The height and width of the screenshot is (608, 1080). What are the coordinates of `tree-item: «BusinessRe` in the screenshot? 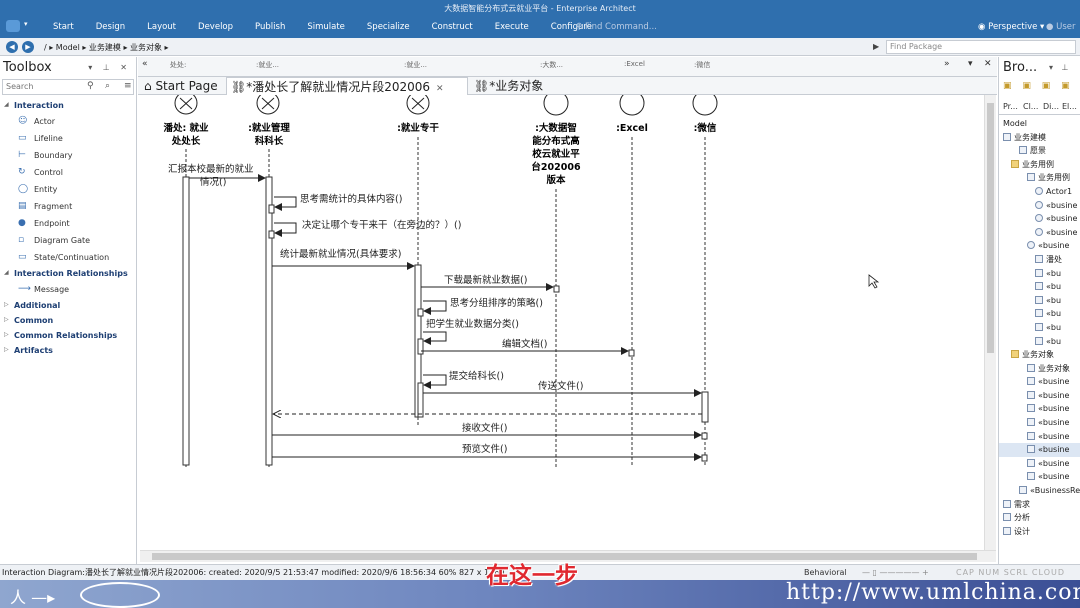 It's located at (1039, 491).